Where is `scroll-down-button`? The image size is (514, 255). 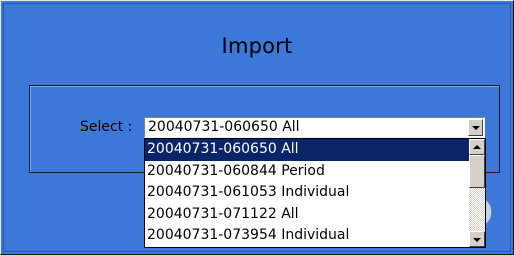 scroll-down-button is located at coordinates (477, 239).